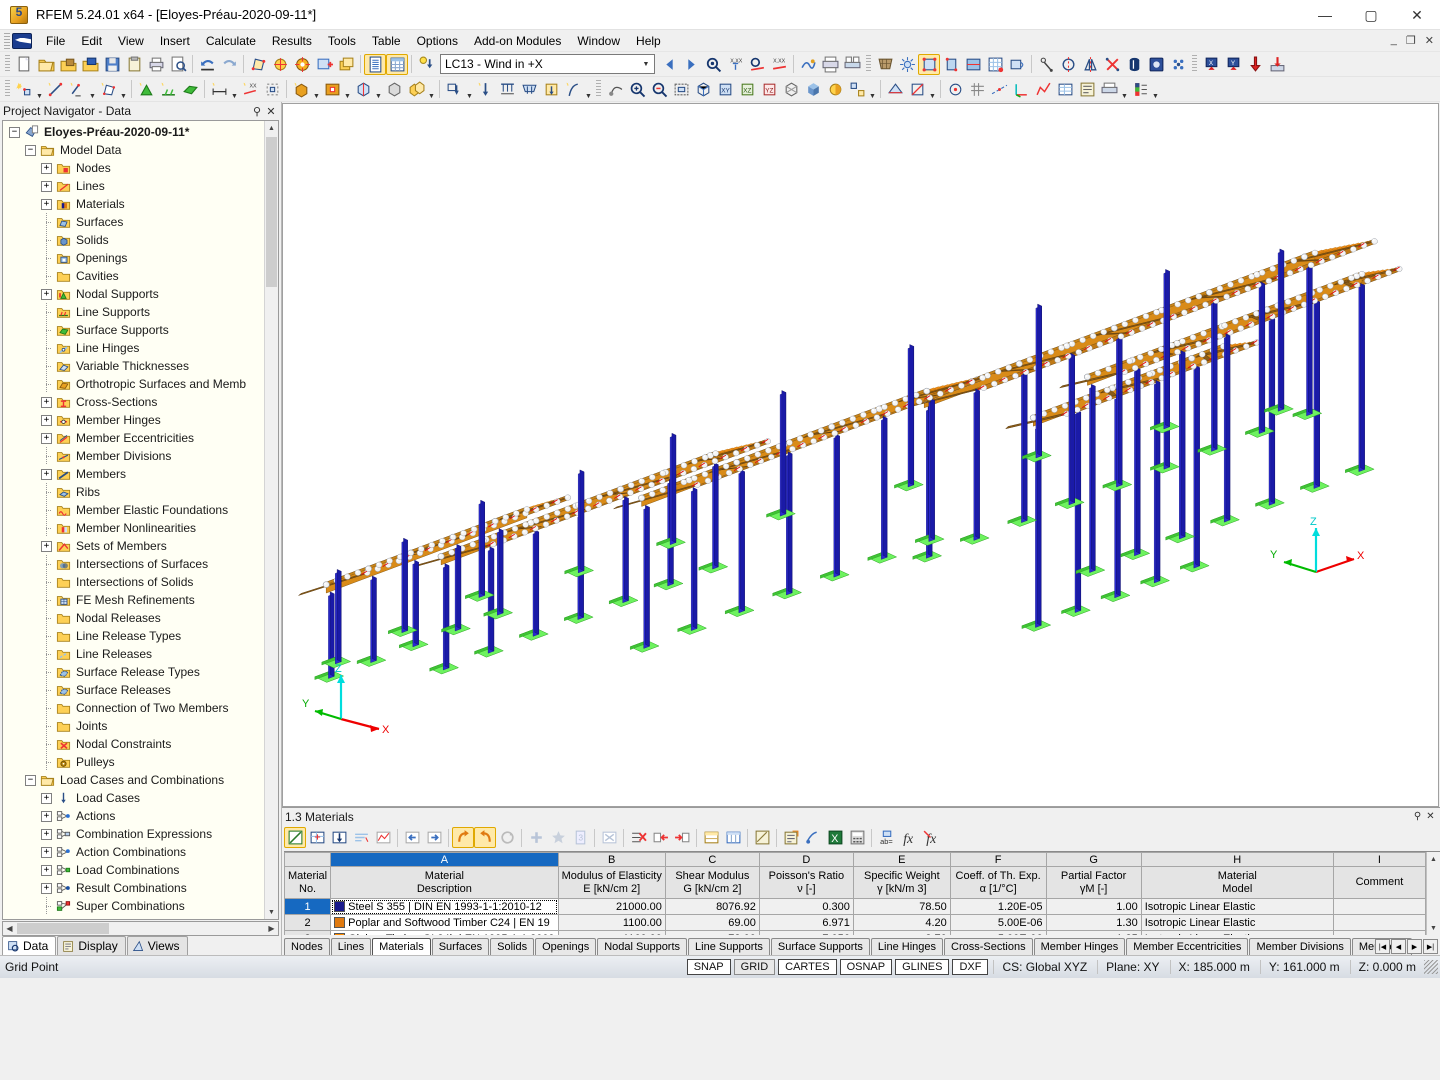 This screenshot has width=1440, height=1080. I want to click on new-comment-icon: XX, so click(250, 89).